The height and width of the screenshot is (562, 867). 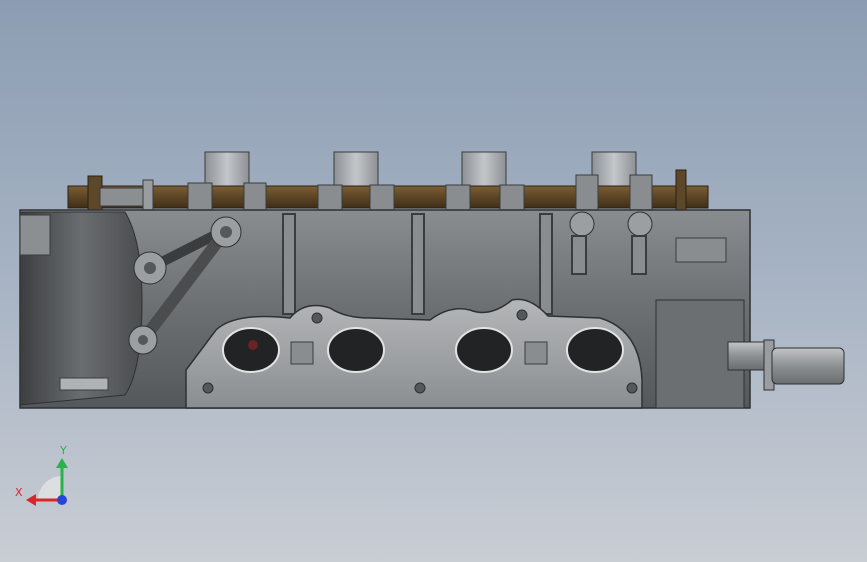 What do you see at coordinates (41, 475) in the screenshot?
I see `orientation-triad: Y X` at bounding box center [41, 475].